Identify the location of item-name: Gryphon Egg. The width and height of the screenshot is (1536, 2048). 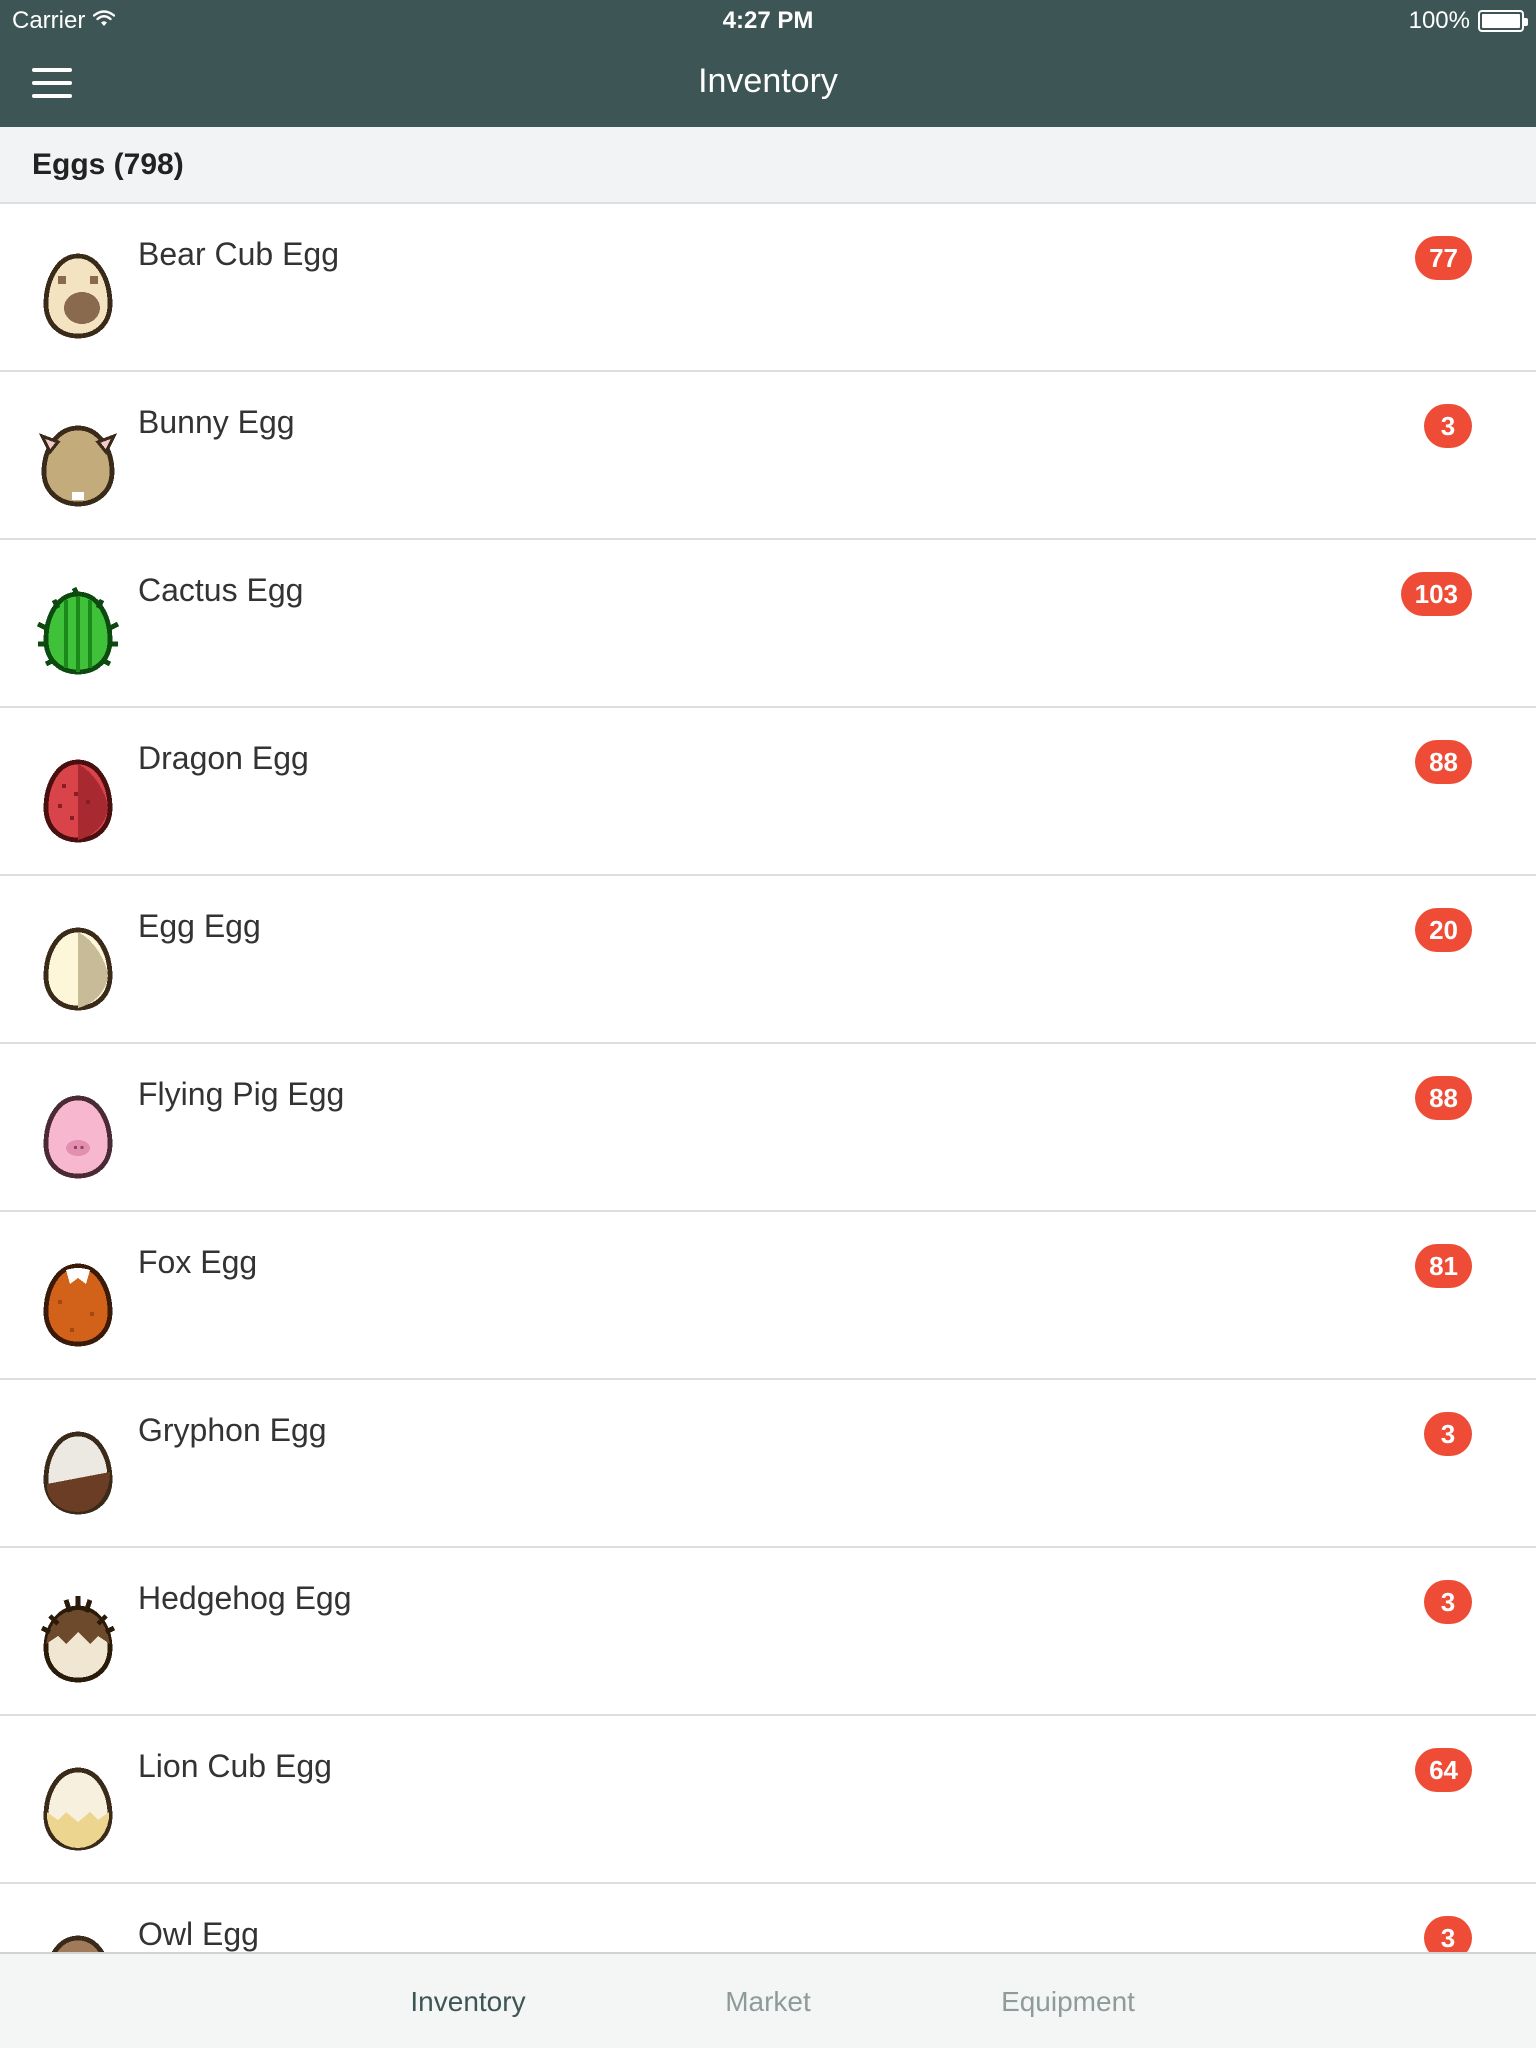
(232, 1430).